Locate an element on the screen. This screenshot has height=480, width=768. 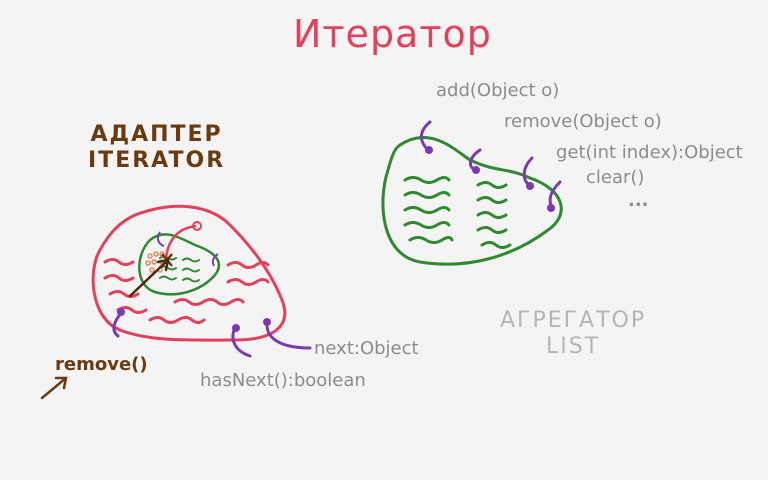
method-add: add(Object o) is located at coordinates (498, 90).